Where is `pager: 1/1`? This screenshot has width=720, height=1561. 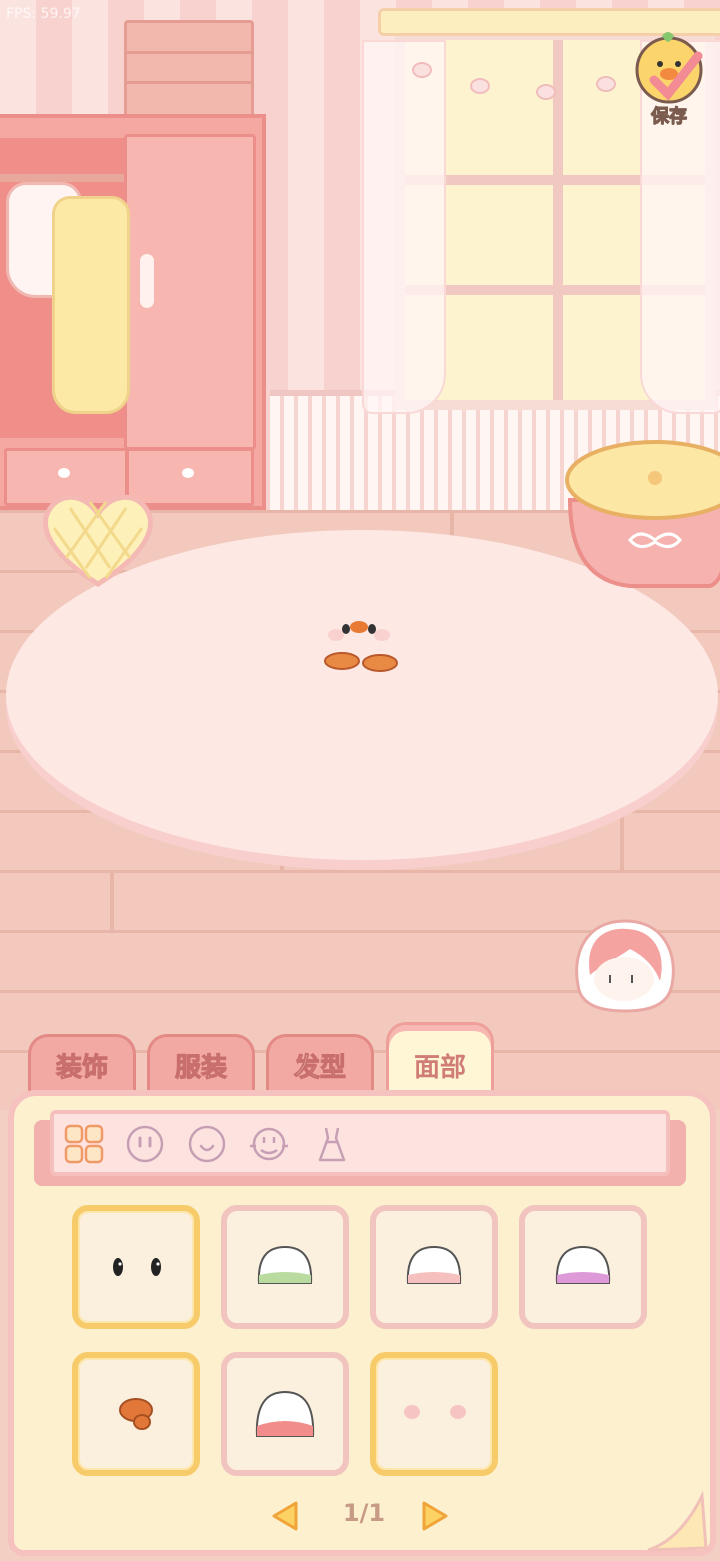 pager: 1/1 is located at coordinates (365, 1515).